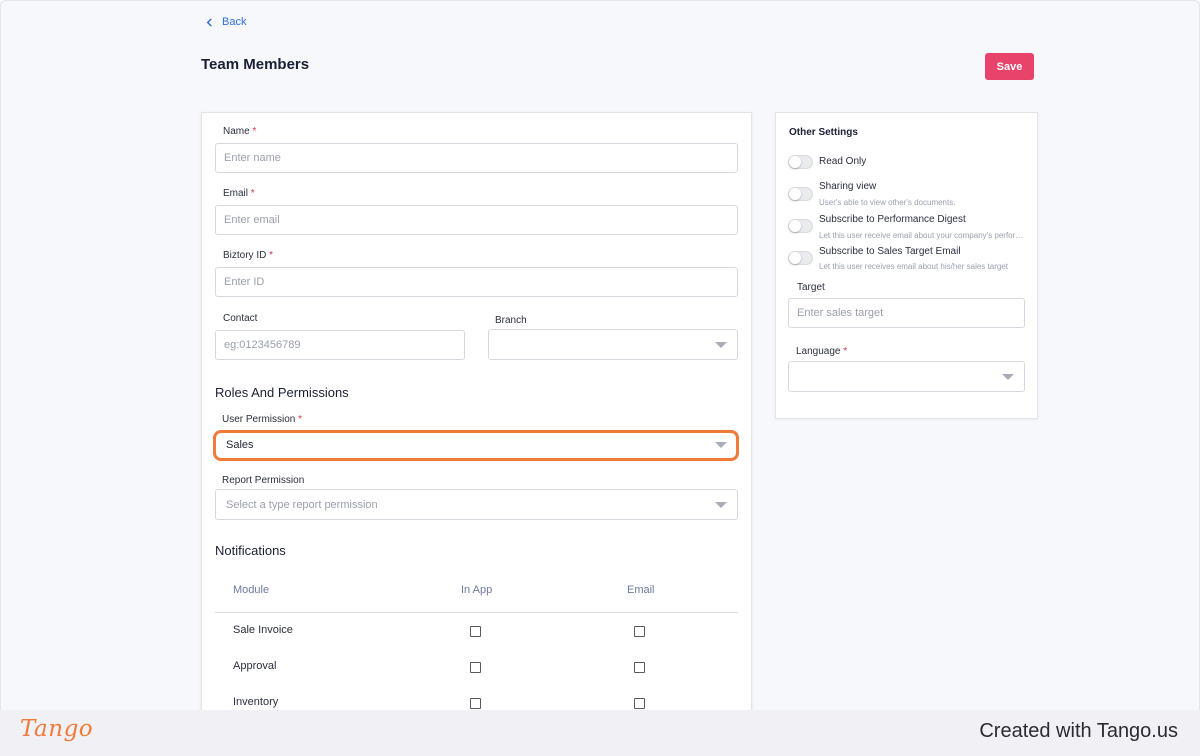 Image resolution: width=1200 pixels, height=756 pixels. I want to click on target-label: Target, so click(811, 287).